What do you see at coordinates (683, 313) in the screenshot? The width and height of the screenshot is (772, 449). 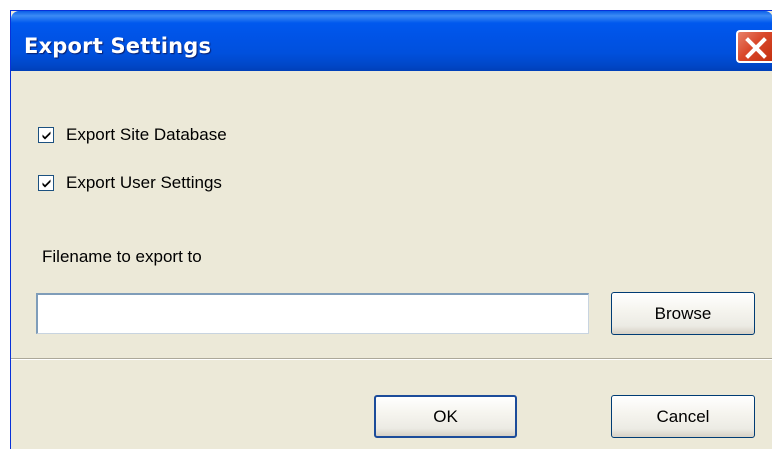 I see `browse-button: Browse` at bounding box center [683, 313].